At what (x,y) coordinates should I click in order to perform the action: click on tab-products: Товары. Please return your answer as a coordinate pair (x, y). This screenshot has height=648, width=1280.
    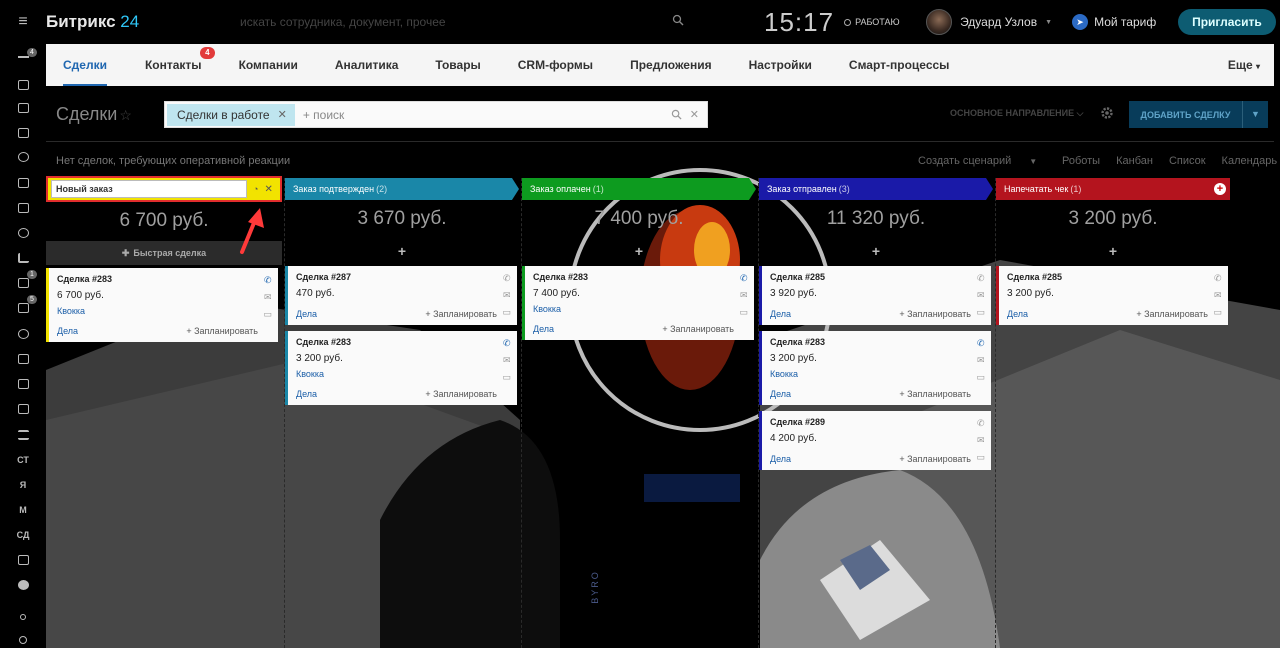
    Looking at the image, I should click on (457, 65).